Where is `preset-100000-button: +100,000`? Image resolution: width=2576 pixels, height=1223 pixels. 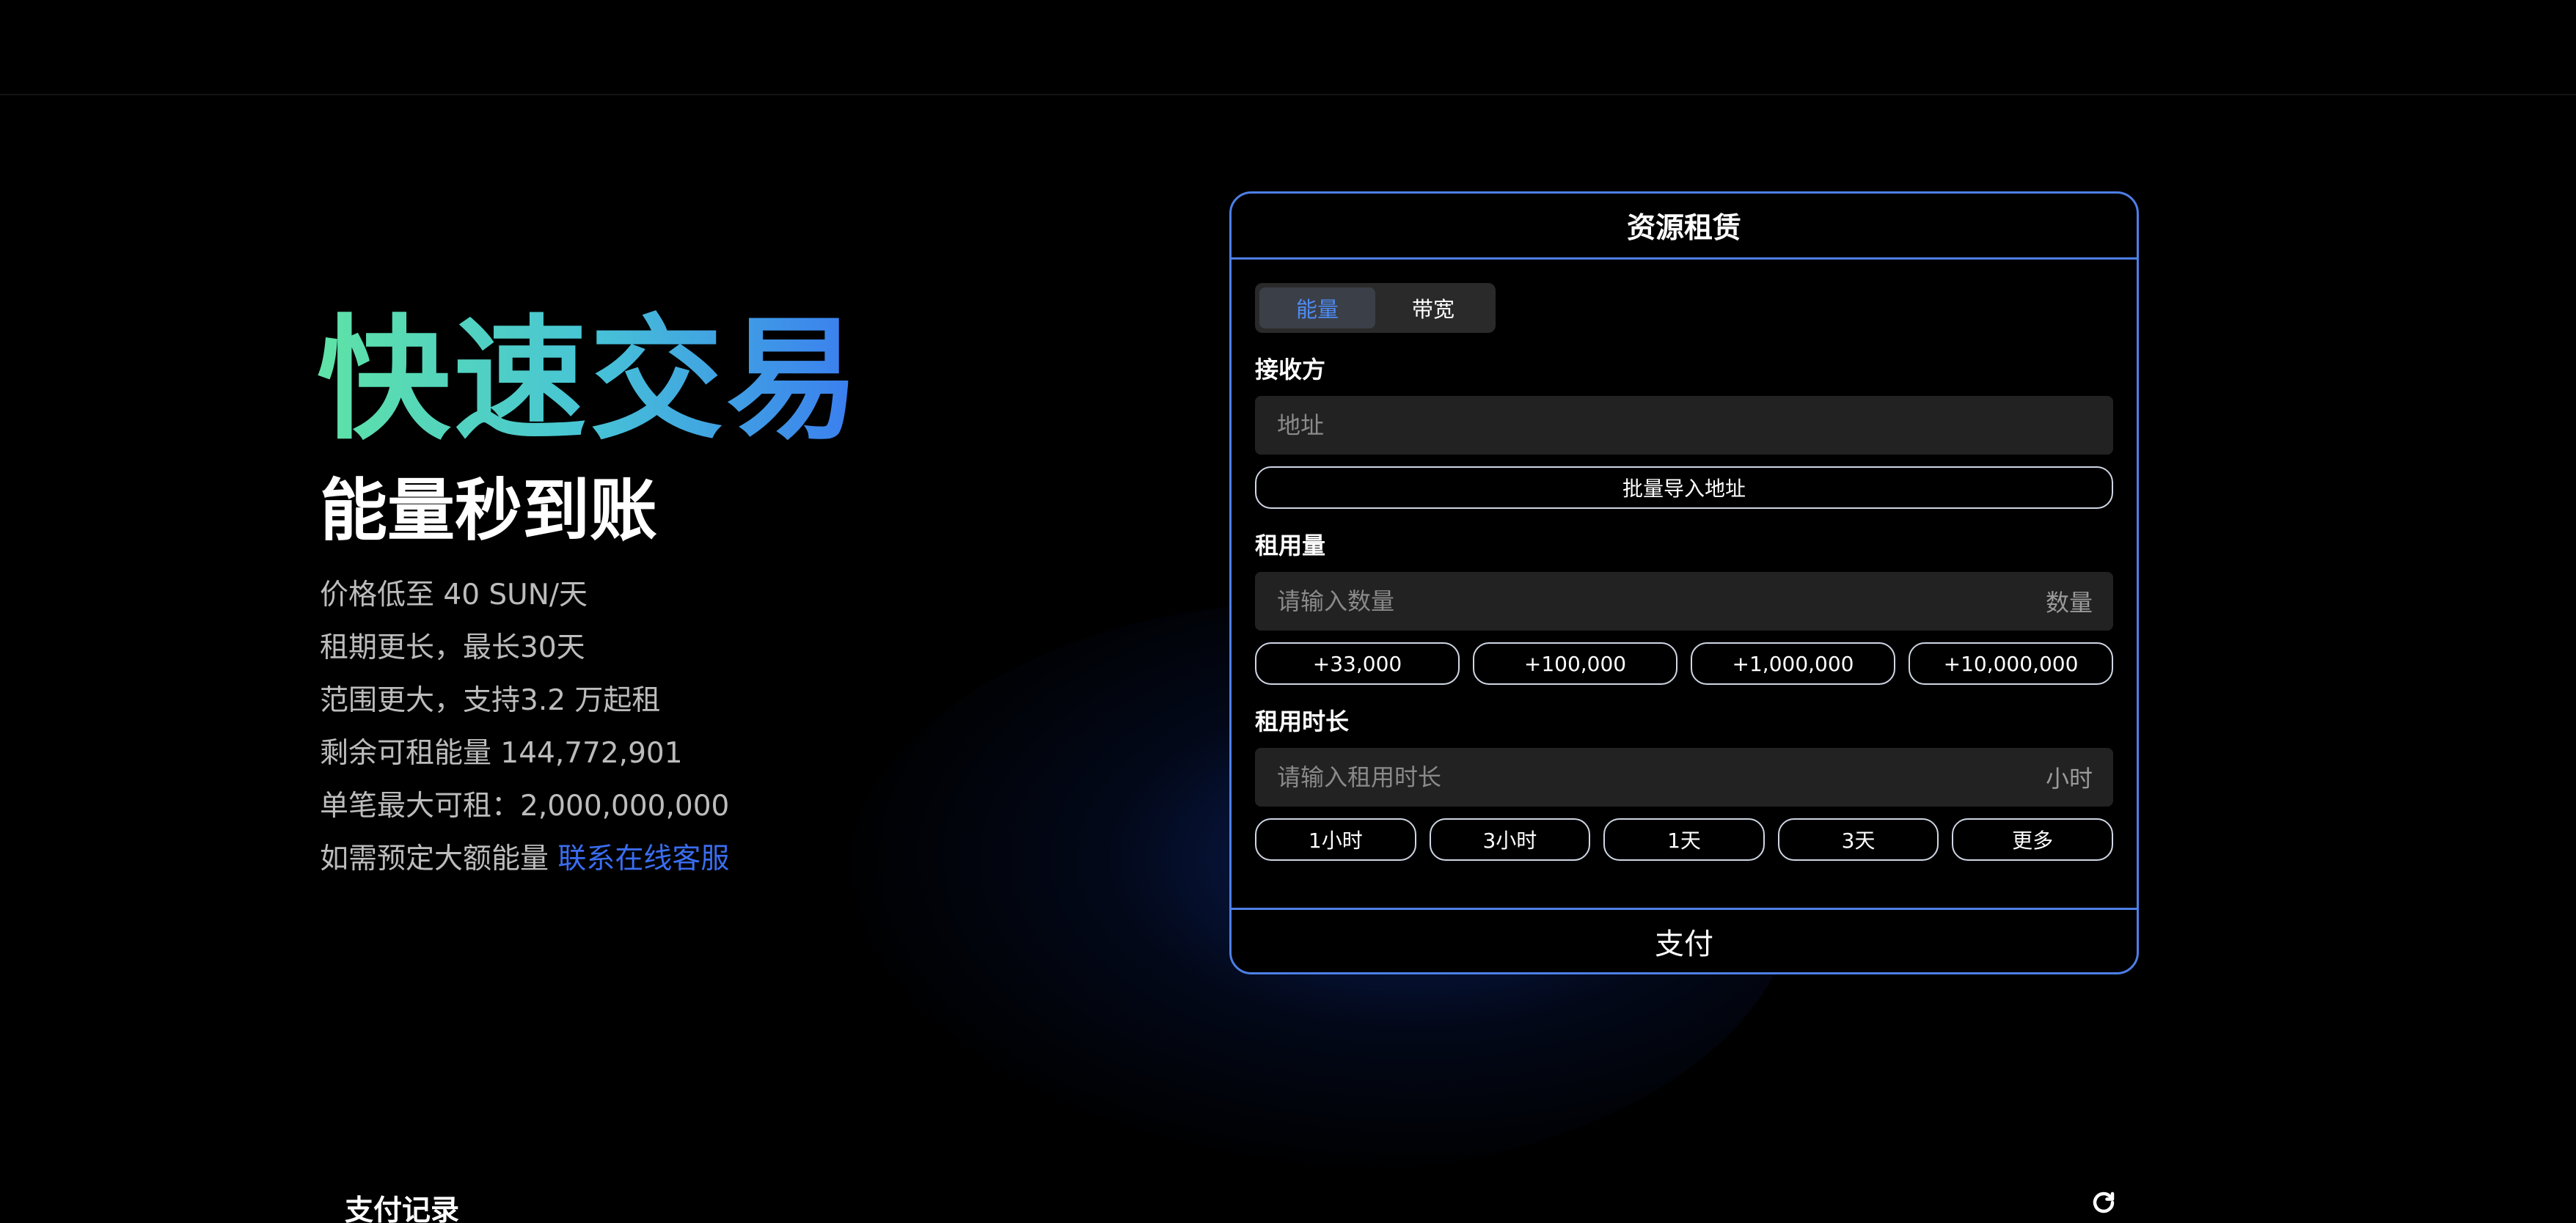
preset-100000-button: +100,000 is located at coordinates (1575, 663).